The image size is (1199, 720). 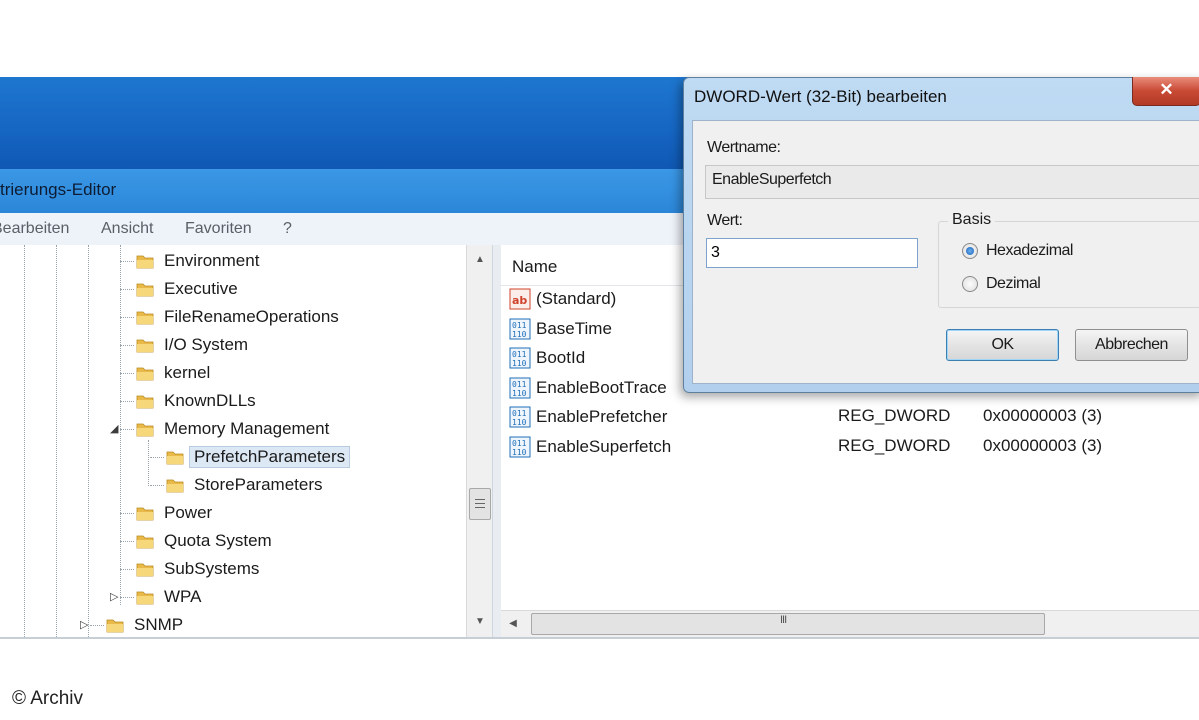 I want to click on list-row: ab (Standard), so click(x=562, y=299).